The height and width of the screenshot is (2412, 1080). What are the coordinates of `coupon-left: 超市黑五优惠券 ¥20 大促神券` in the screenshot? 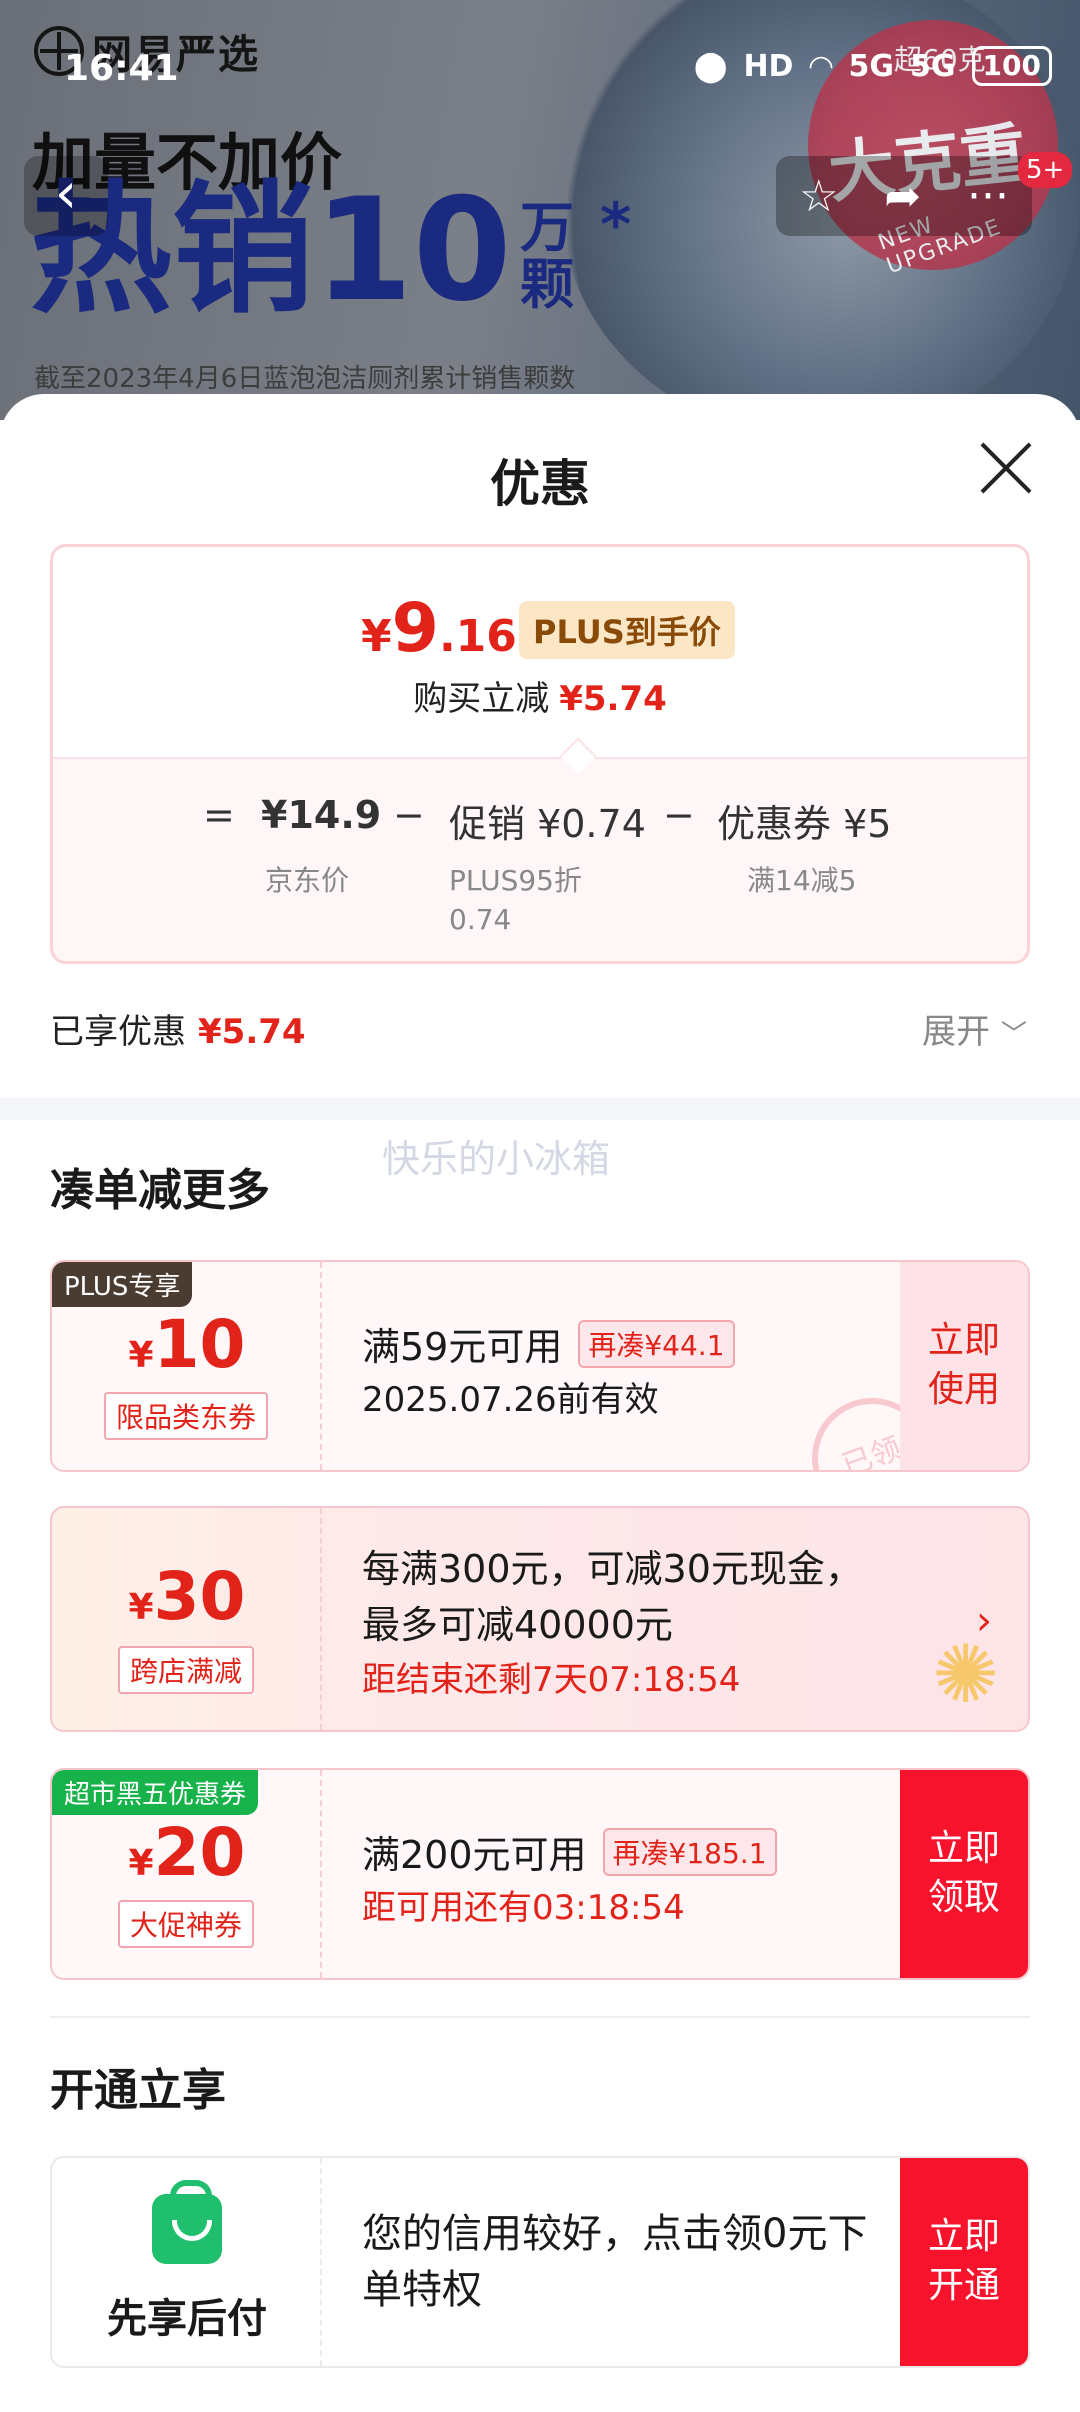 It's located at (187, 1874).